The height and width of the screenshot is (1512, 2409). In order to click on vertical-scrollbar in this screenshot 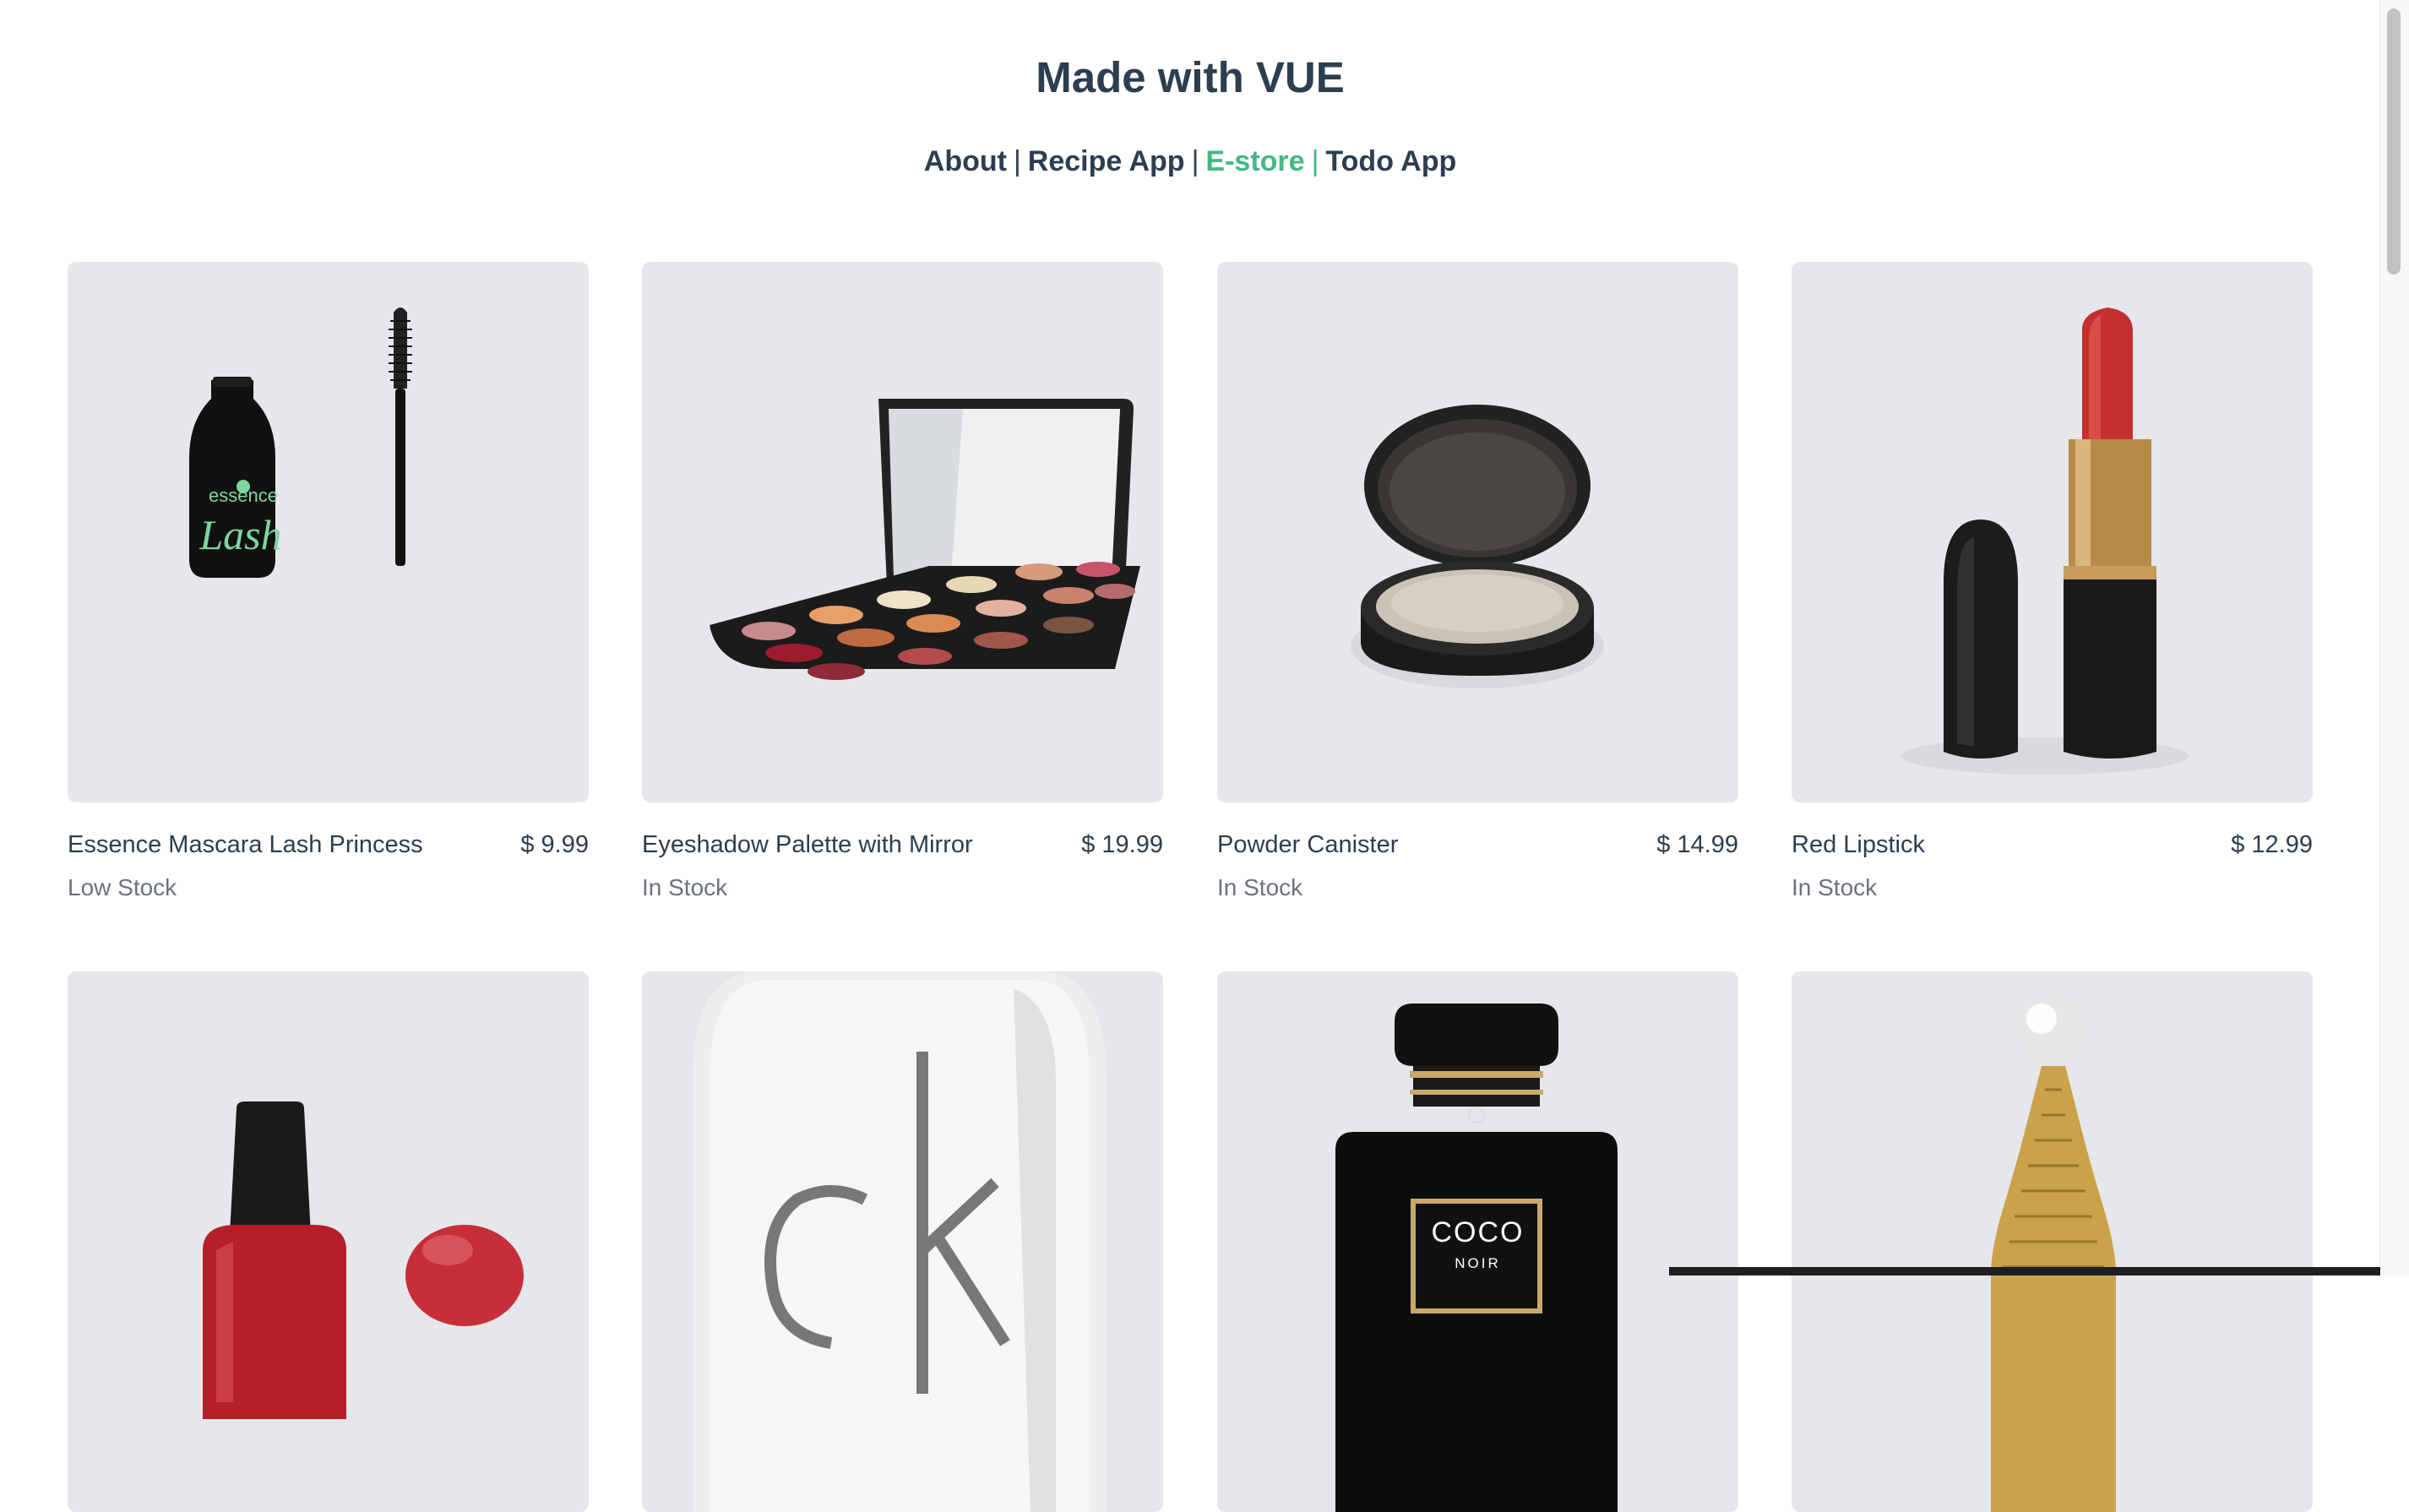, I will do `click(2394, 638)`.